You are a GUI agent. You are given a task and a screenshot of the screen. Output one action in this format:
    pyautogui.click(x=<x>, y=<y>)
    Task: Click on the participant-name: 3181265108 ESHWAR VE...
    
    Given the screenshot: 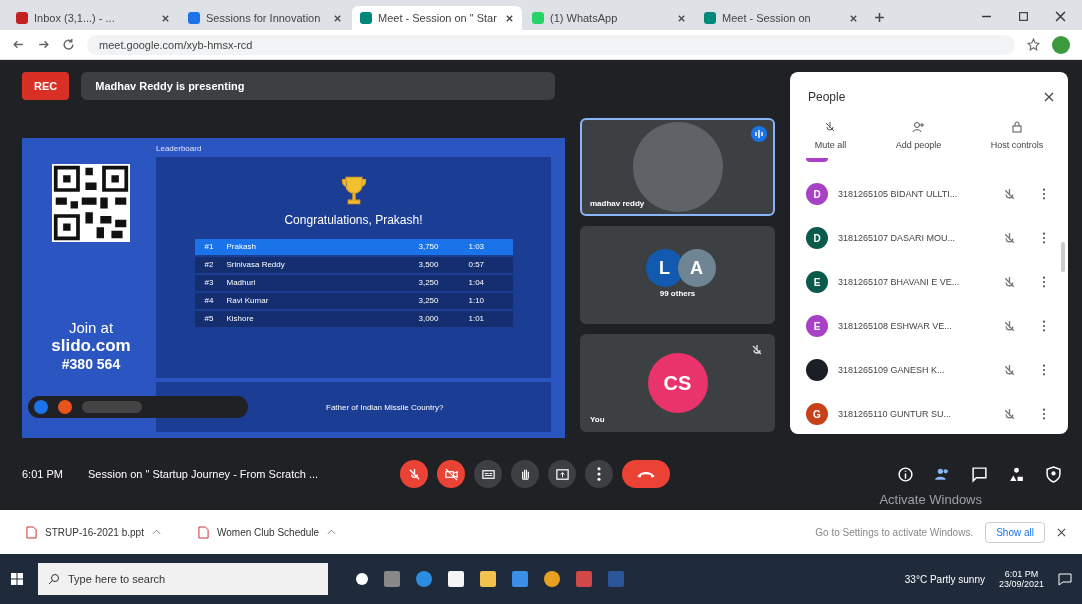 What is the action you would take?
    pyautogui.click(x=895, y=326)
    